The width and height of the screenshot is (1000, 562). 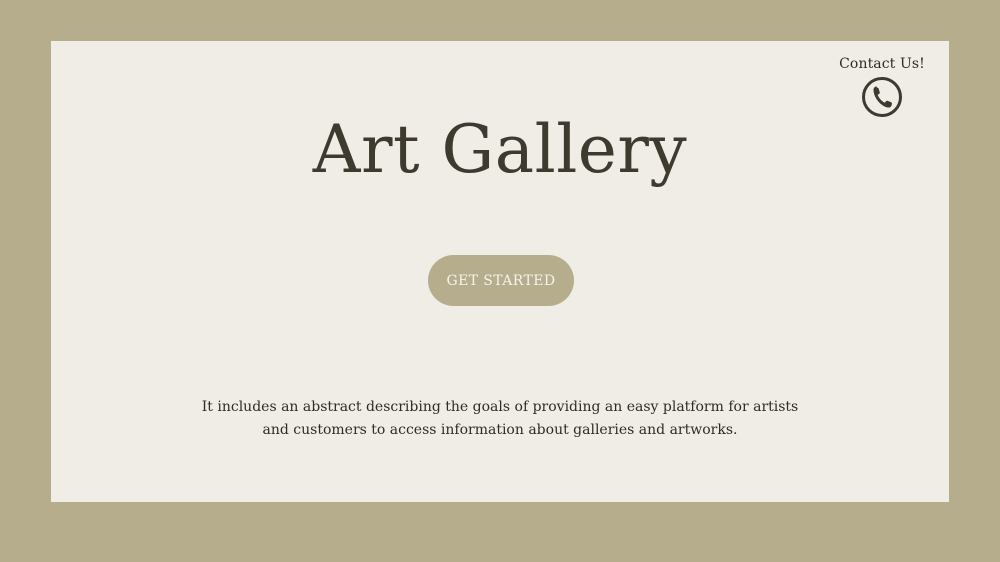 I want to click on contact-link: Contact Us!, so click(x=882, y=87).